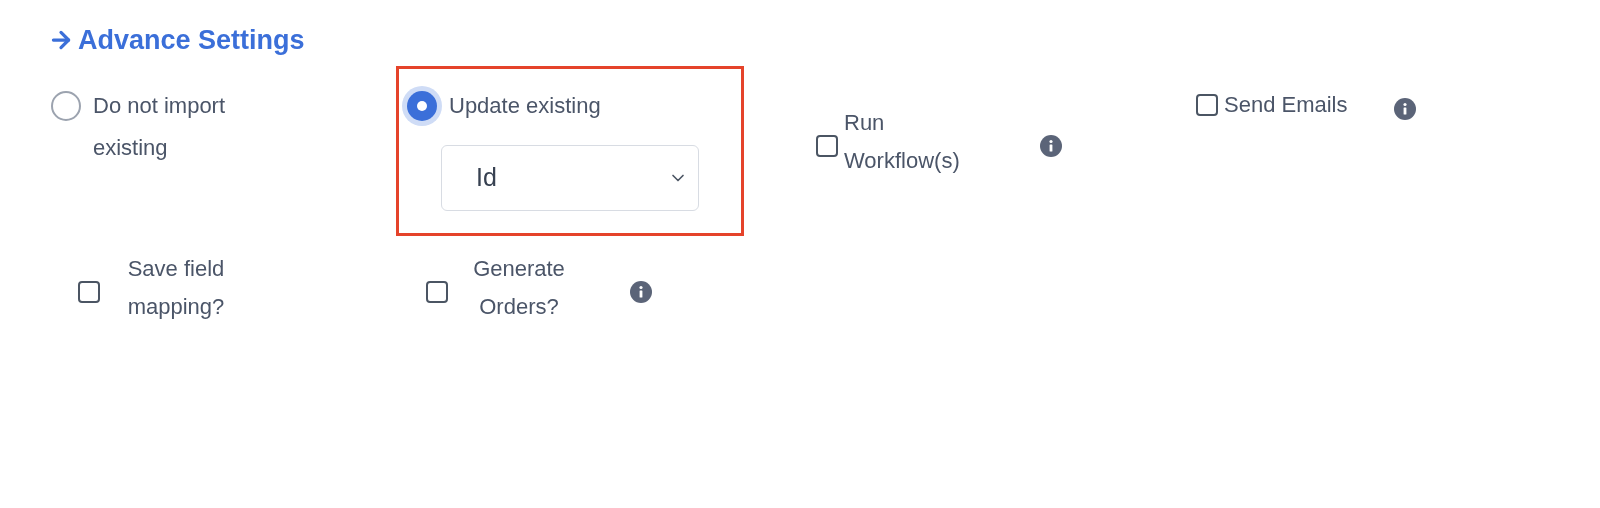  Describe the element at coordinates (570, 177) in the screenshot. I see `match-field-select: Id` at that location.